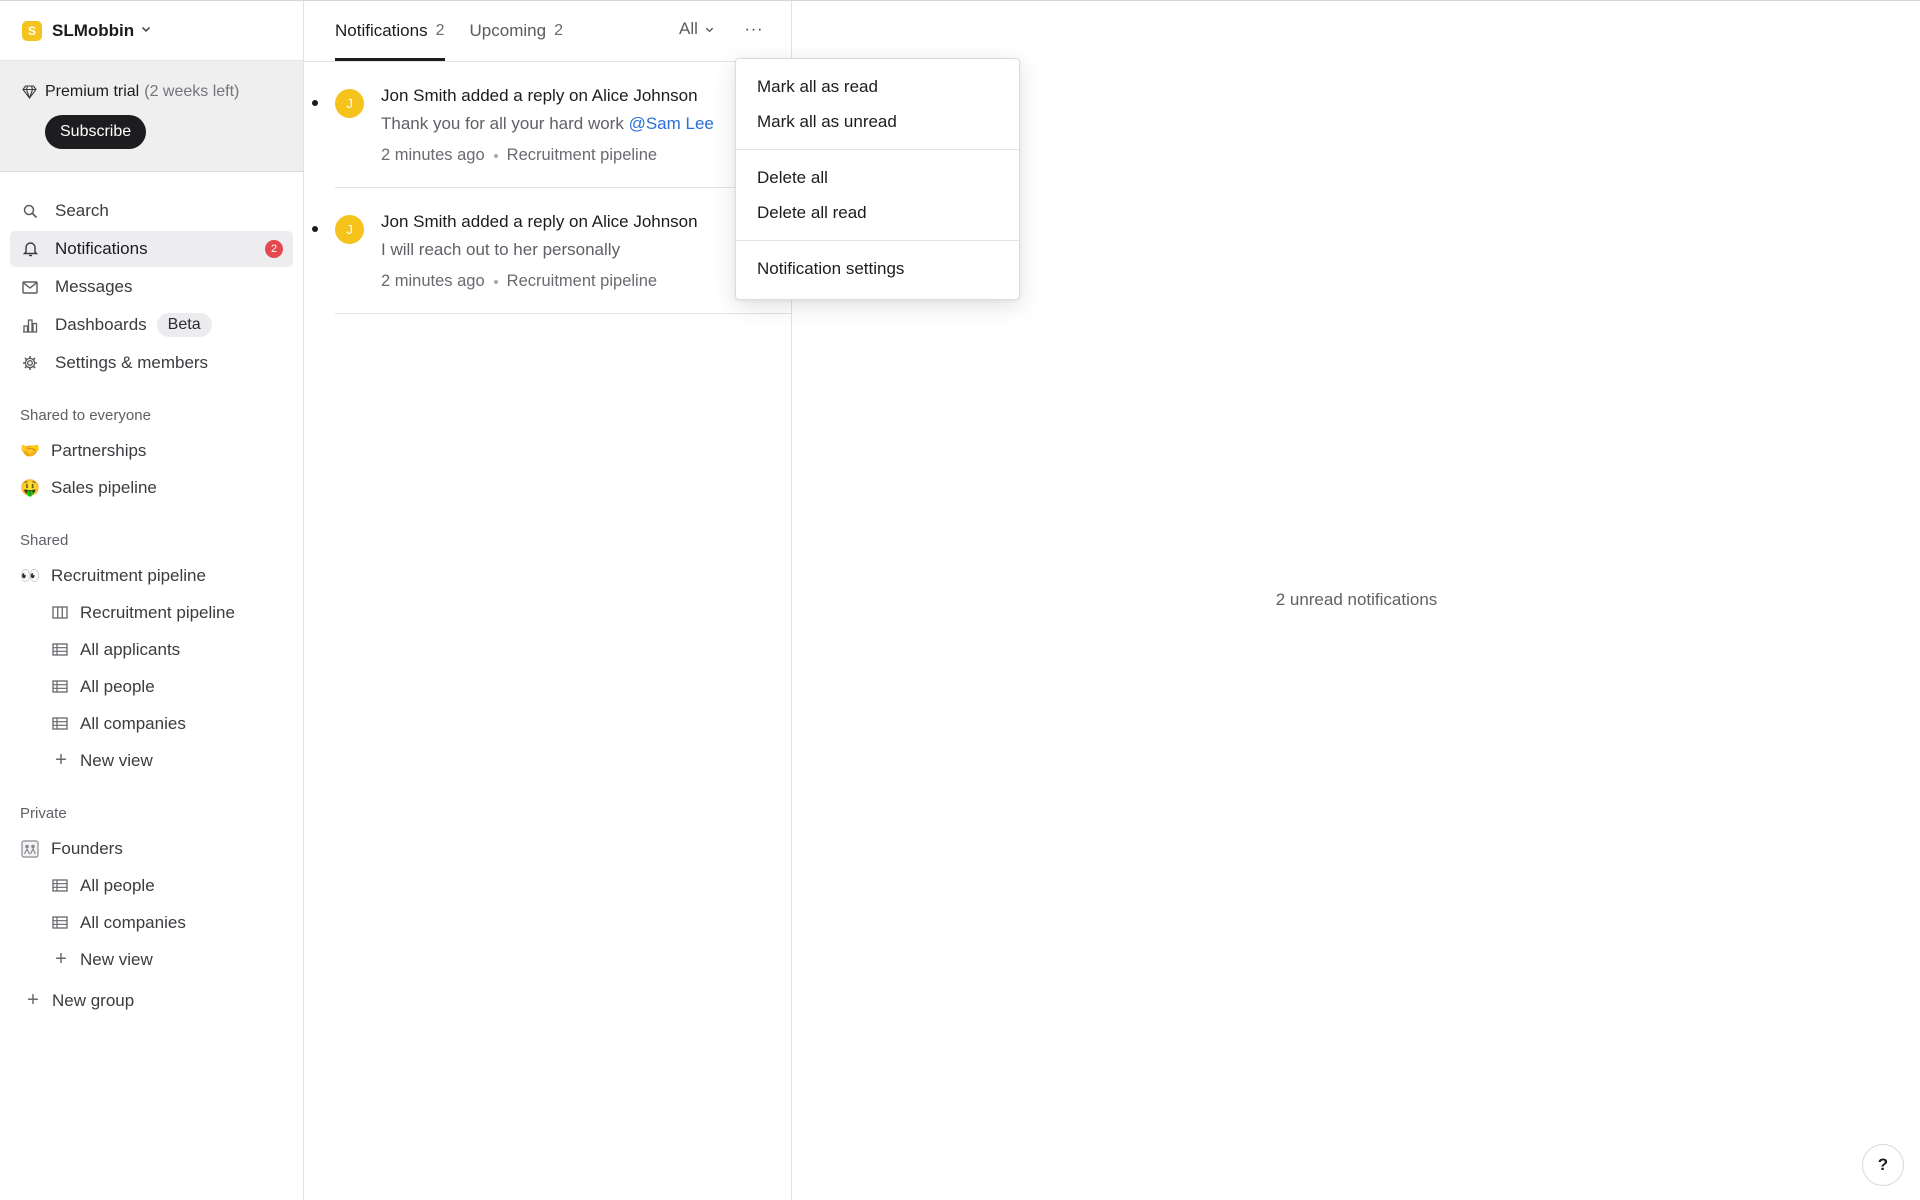  I want to click on nav-item-messages: Messages, so click(151, 287).